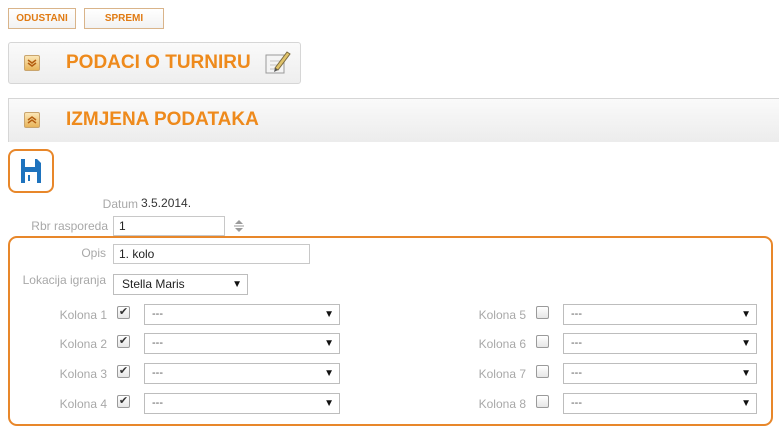  Describe the element at coordinates (576, 314) in the screenshot. I see `kolona-5-value: ---` at that location.